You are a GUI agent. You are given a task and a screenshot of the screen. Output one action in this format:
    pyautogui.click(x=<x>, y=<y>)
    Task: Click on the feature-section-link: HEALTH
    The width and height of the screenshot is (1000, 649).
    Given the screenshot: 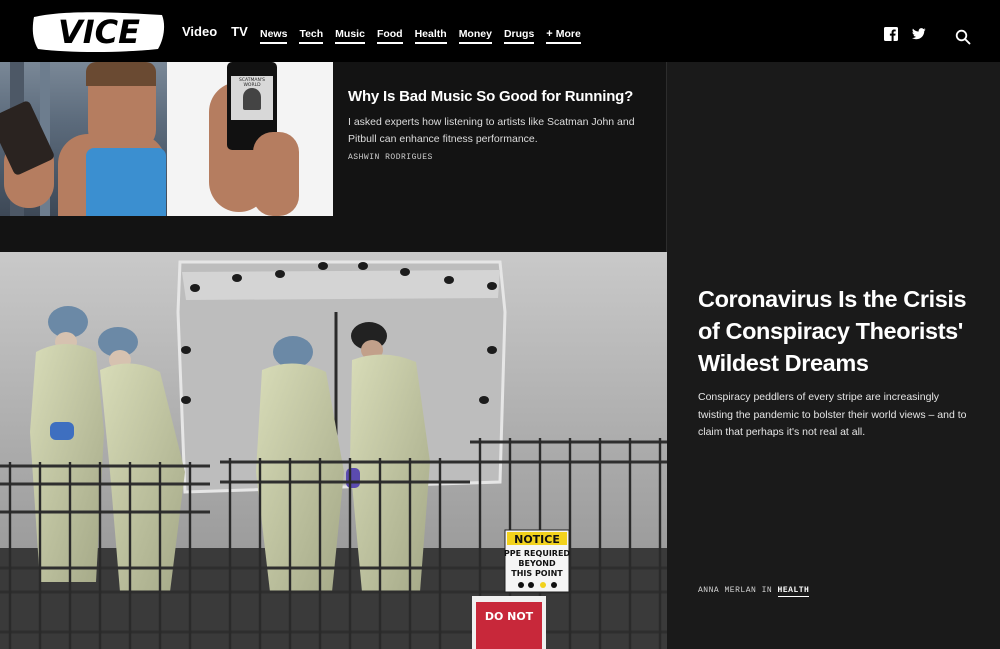 What is the action you would take?
    pyautogui.click(x=793, y=591)
    